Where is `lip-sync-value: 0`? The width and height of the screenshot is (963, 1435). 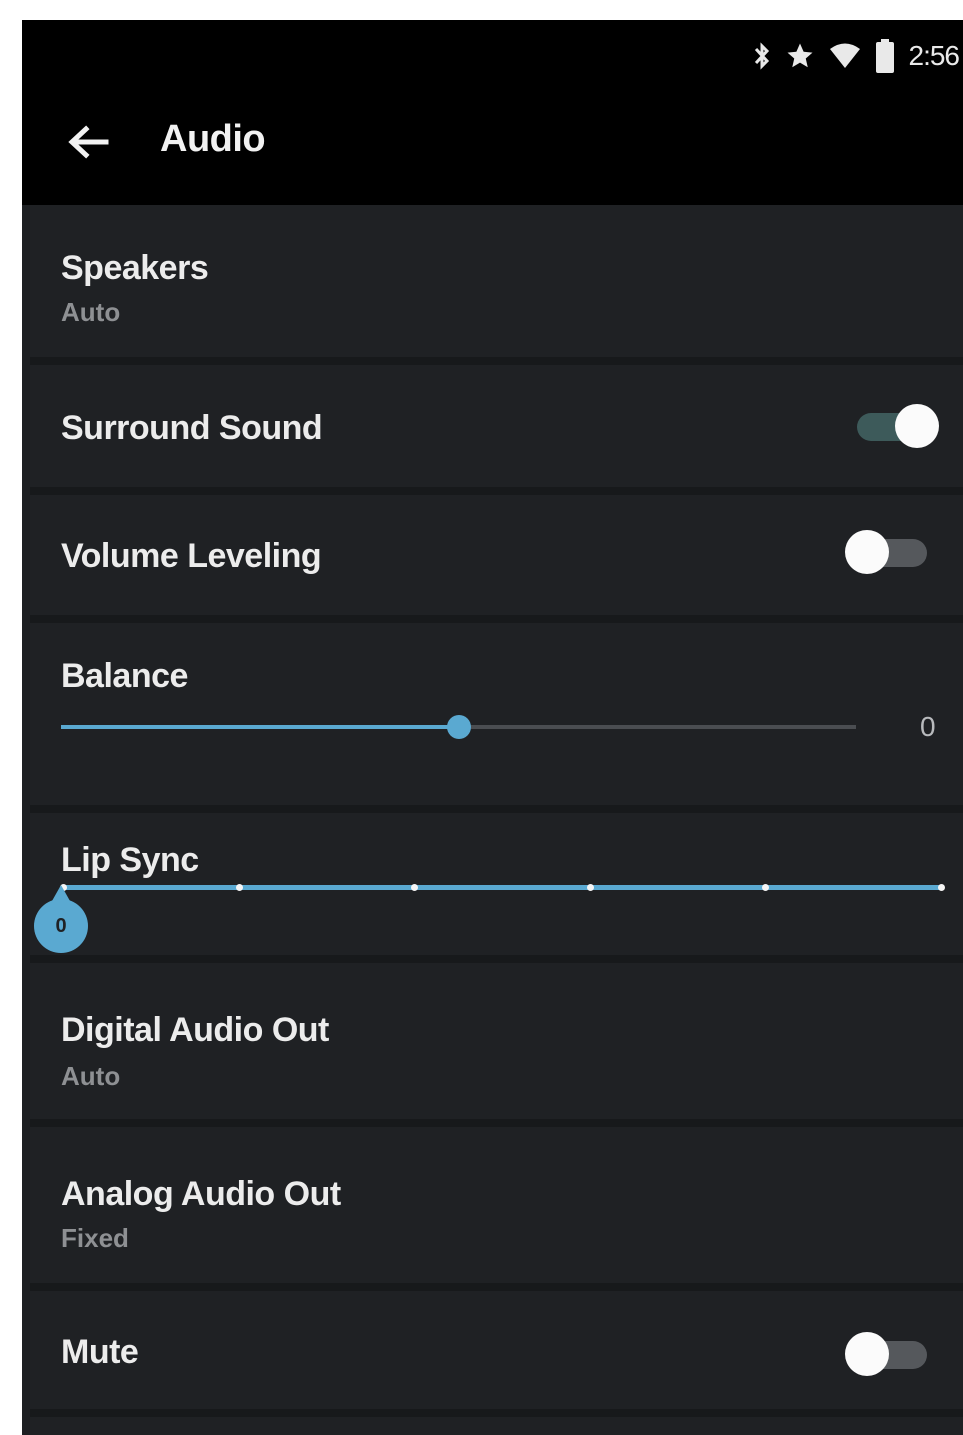
lip-sync-value: 0 is located at coordinates (61, 925).